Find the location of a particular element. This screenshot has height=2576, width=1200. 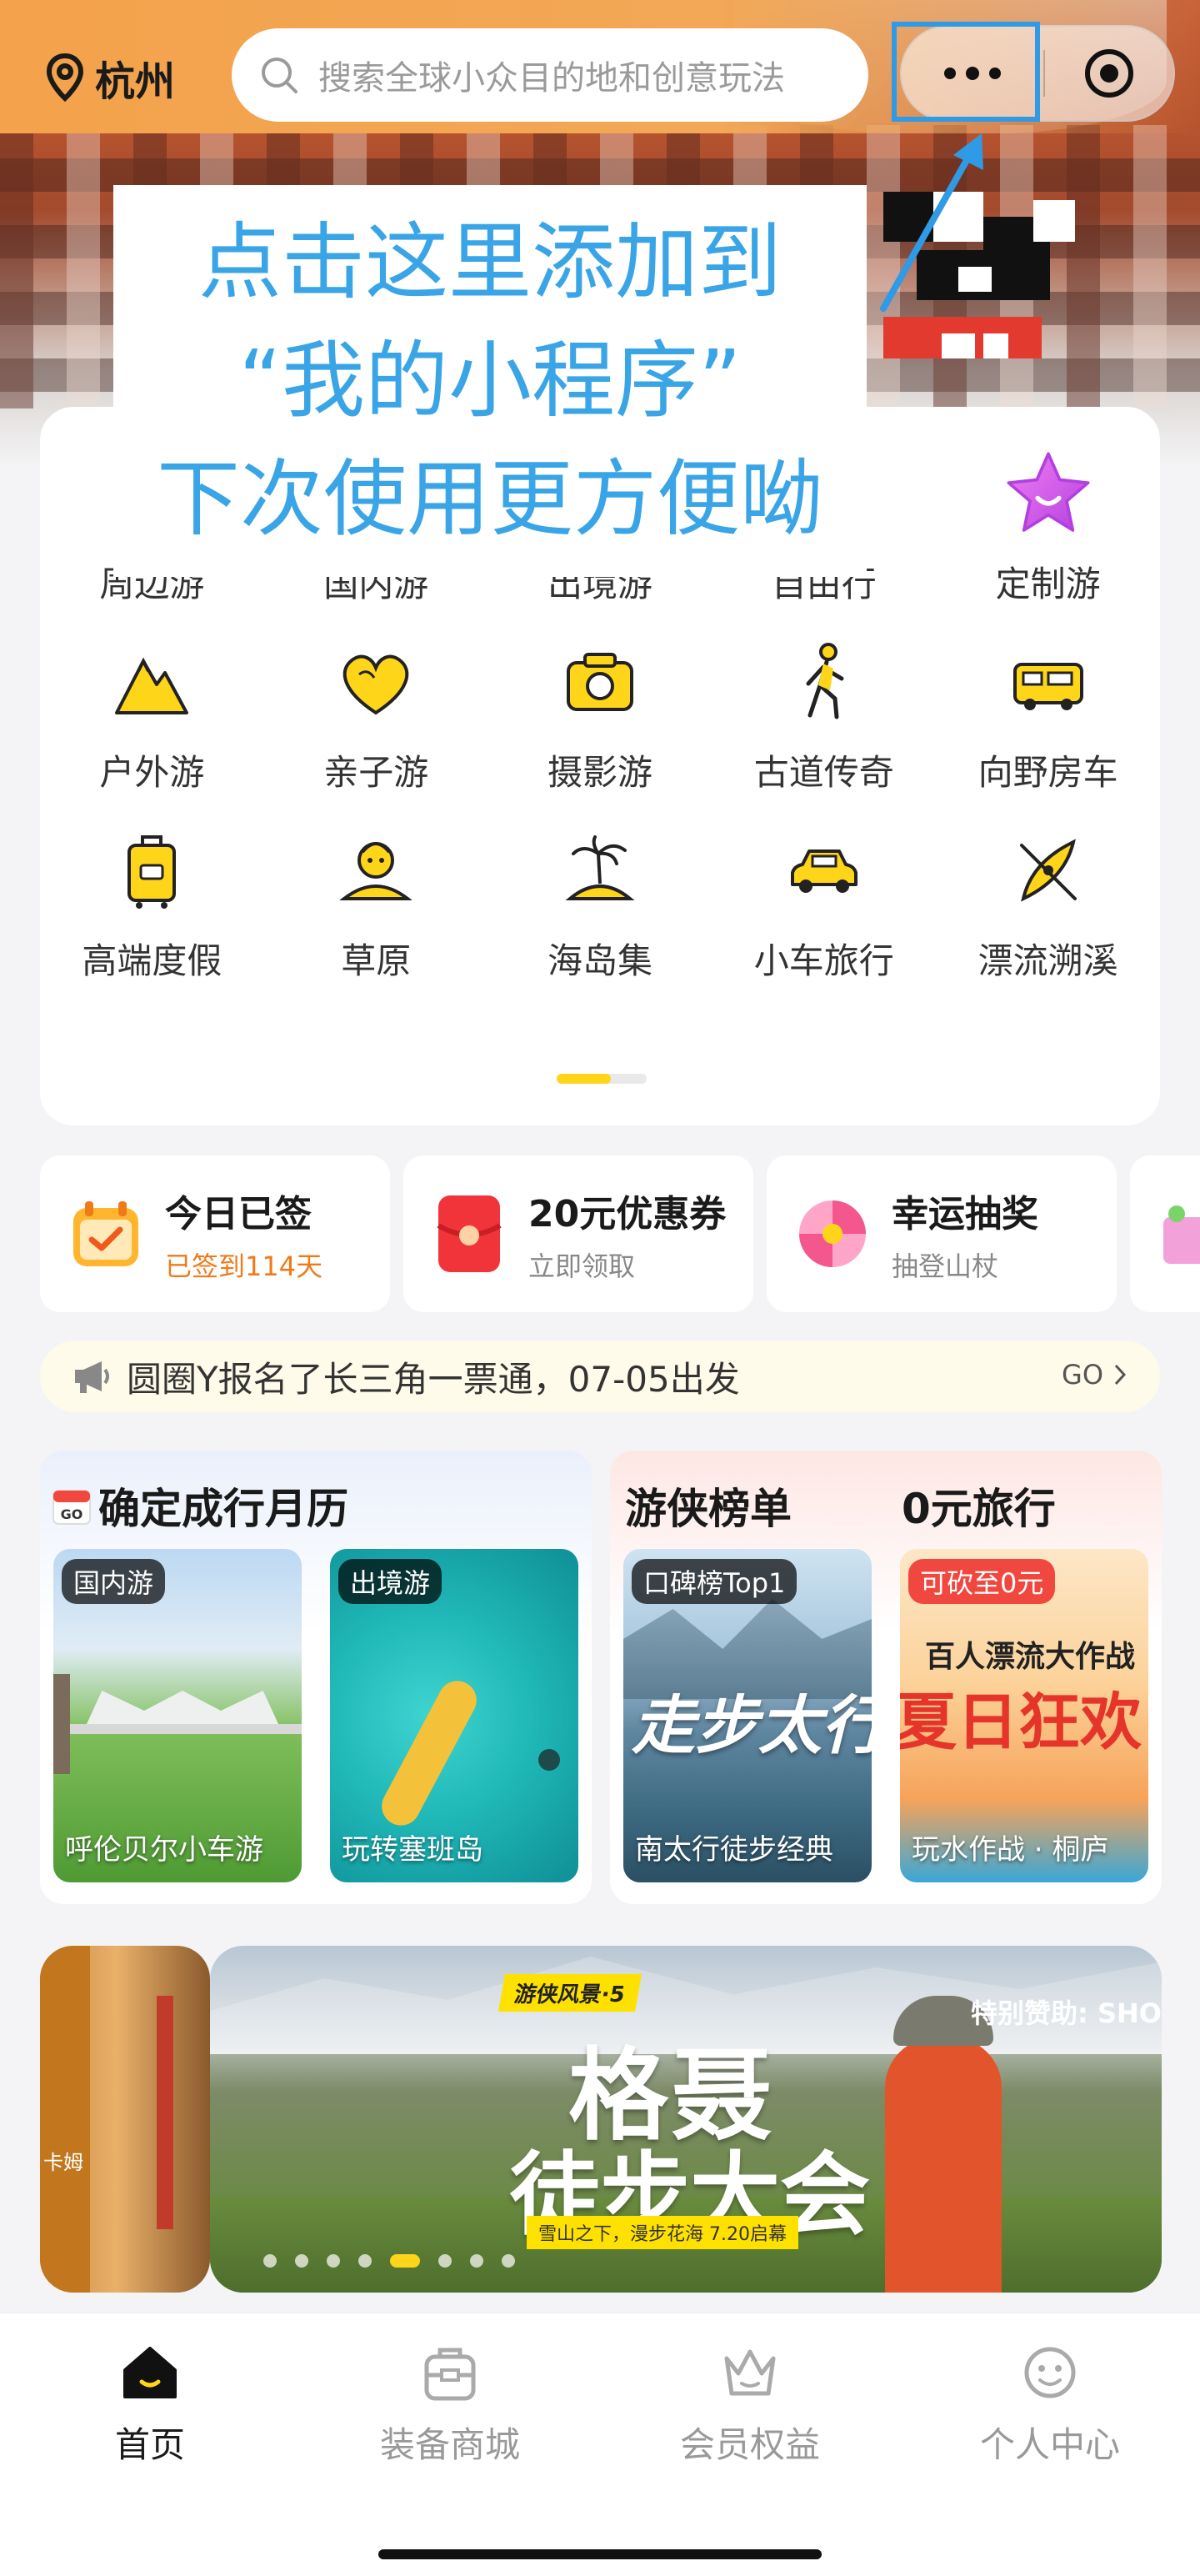

category-label: 户外游 is located at coordinates (152, 772).